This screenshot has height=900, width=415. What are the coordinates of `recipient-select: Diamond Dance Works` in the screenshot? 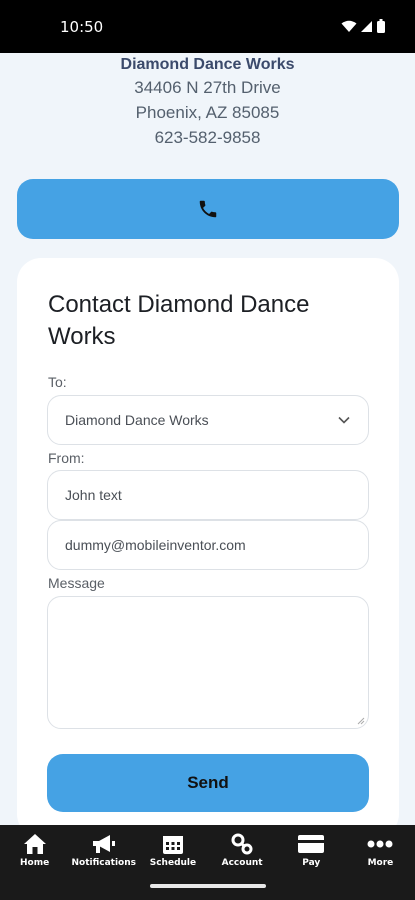 It's located at (208, 420).